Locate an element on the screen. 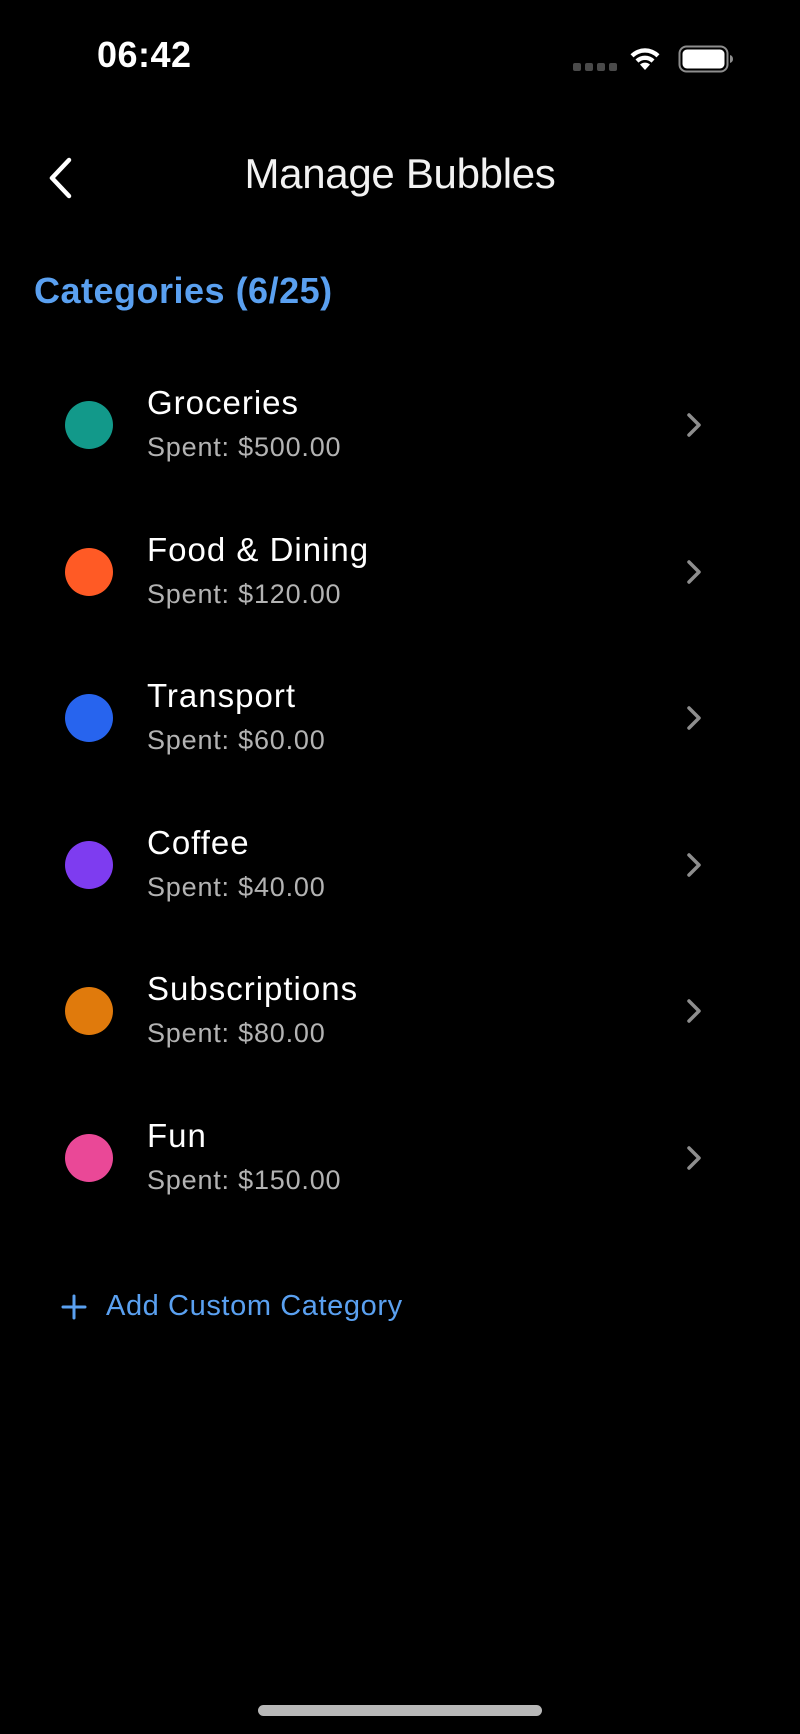 The height and width of the screenshot is (1734, 800). navigation-bar: Manage Bubbles is located at coordinates (400, 178).